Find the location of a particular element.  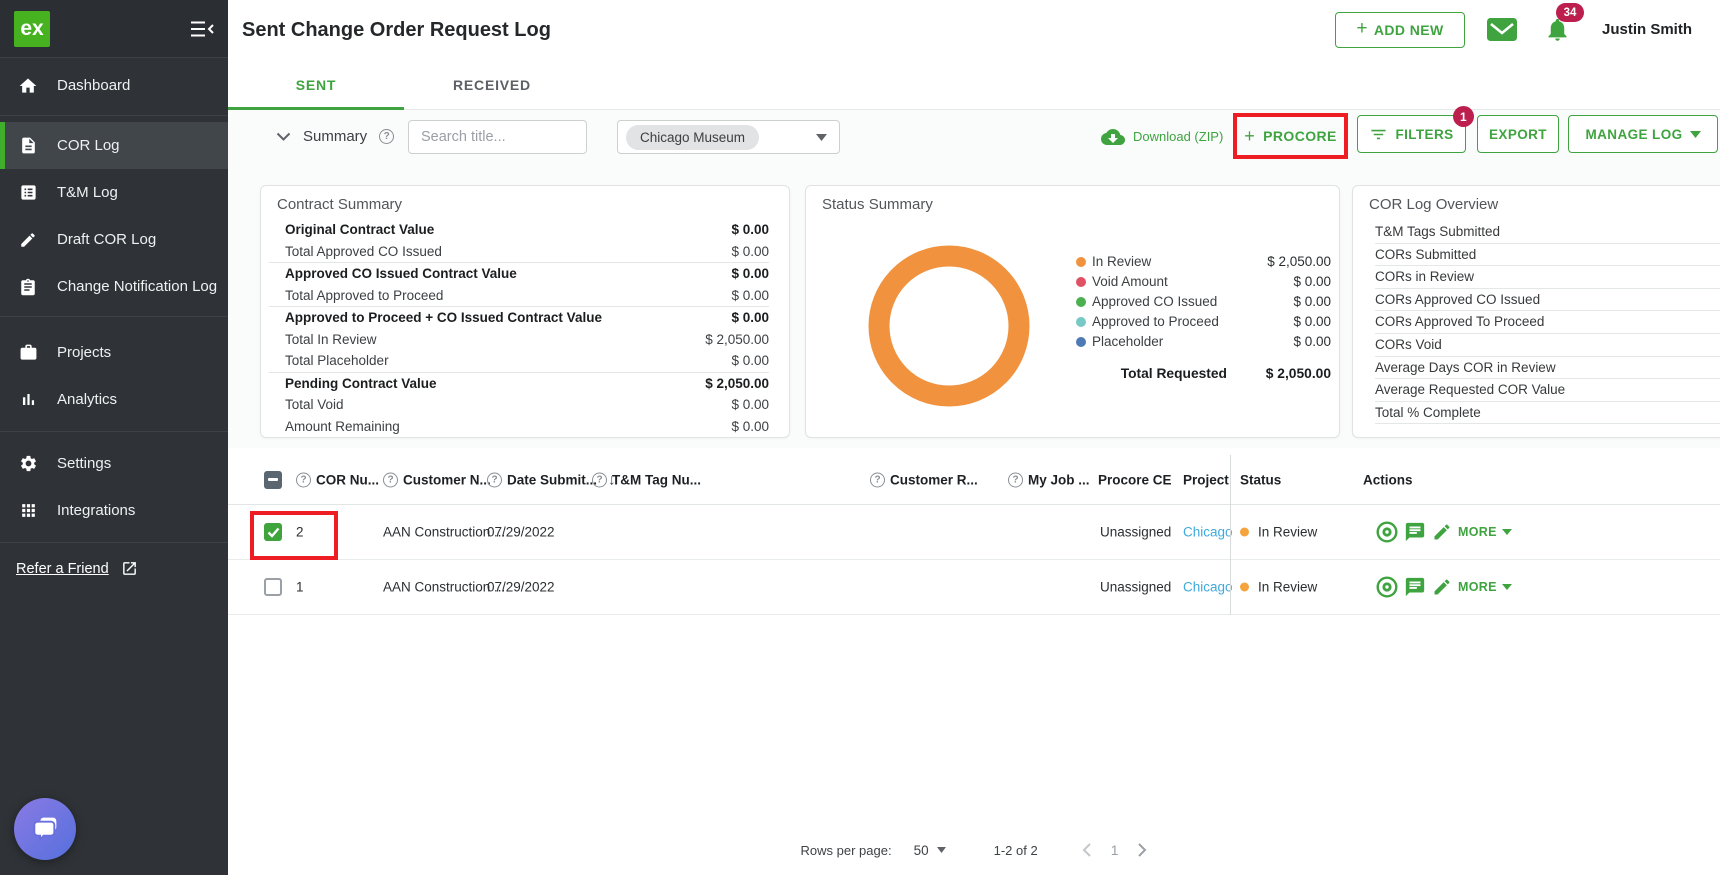

envelope-icon is located at coordinates (1502, 29).